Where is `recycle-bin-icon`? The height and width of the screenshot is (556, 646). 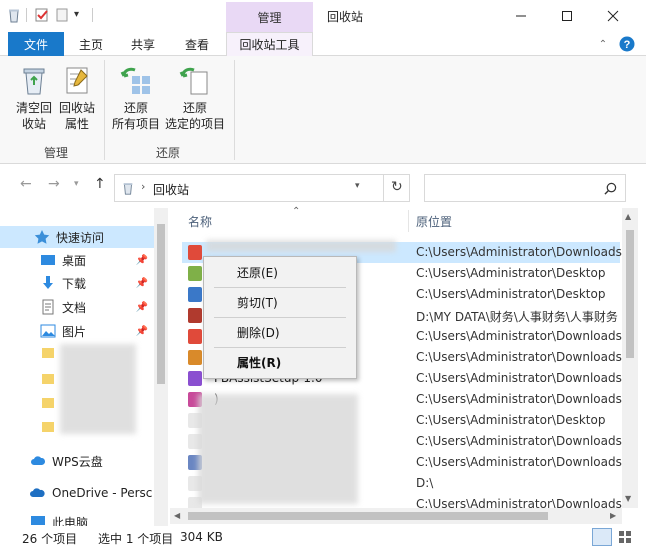 recycle-bin-icon is located at coordinates (14, 15).